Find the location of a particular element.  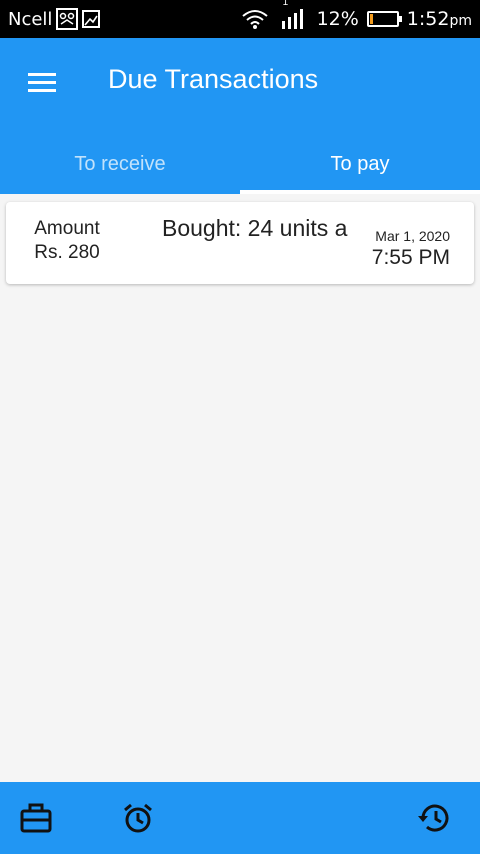

transaction-time: 7:55 PM is located at coordinates (410, 257).